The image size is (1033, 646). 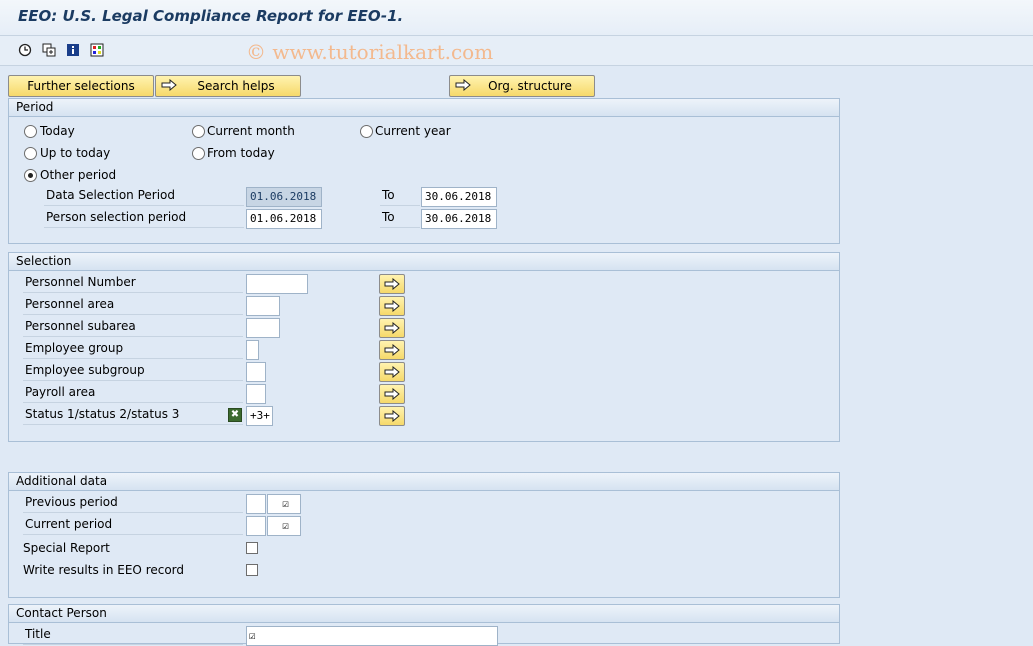 What do you see at coordinates (424, 614) in the screenshot?
I see `contact-person-heading: Contact Person` at bounding box center [424, 614].